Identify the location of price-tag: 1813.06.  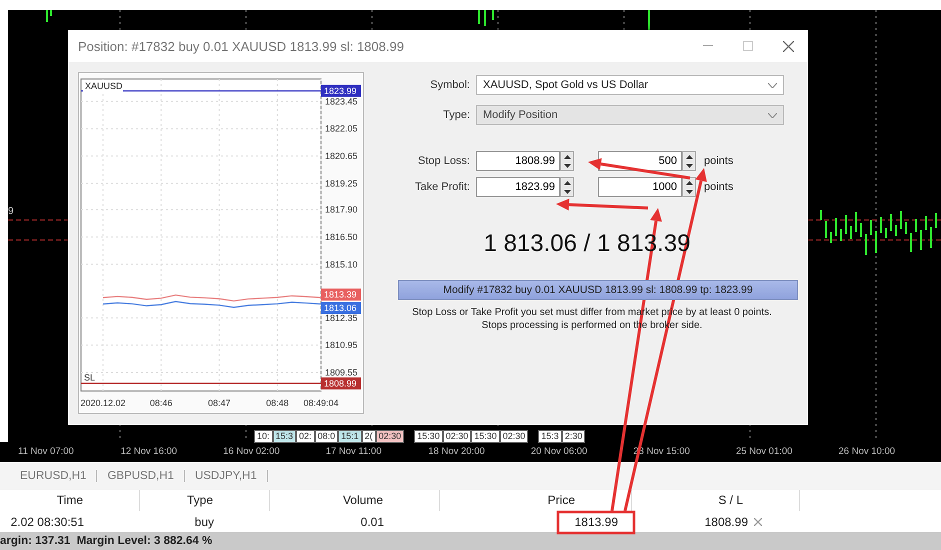
(341, 308).